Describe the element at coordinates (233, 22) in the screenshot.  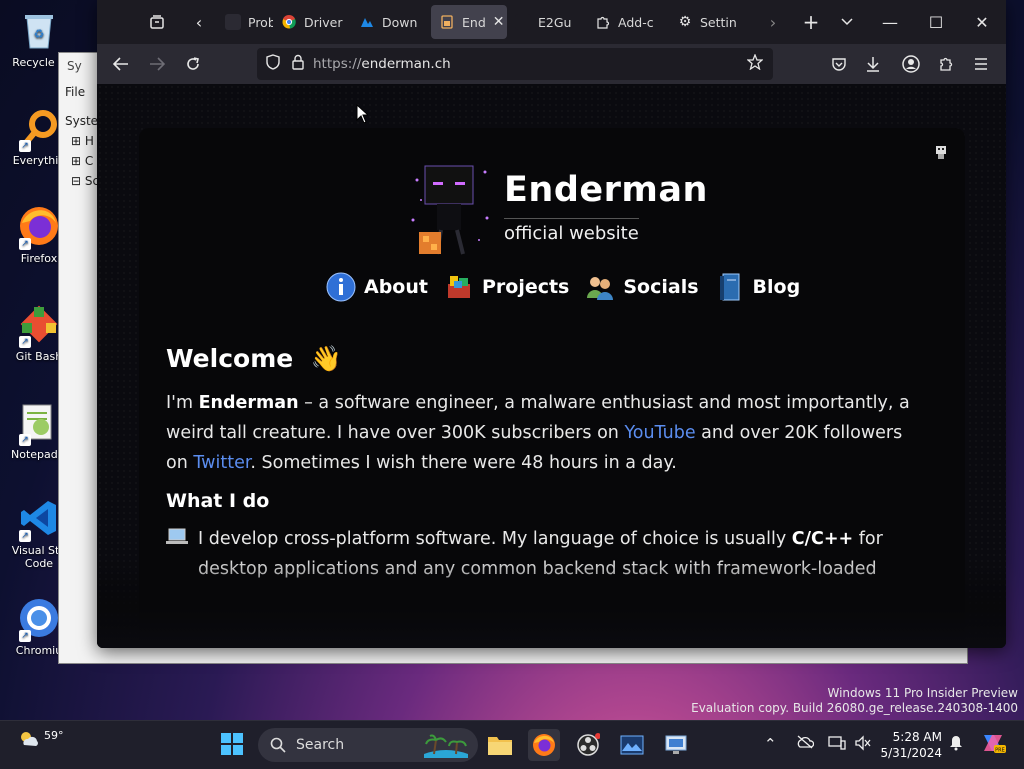
I see `page-icon` at that location.